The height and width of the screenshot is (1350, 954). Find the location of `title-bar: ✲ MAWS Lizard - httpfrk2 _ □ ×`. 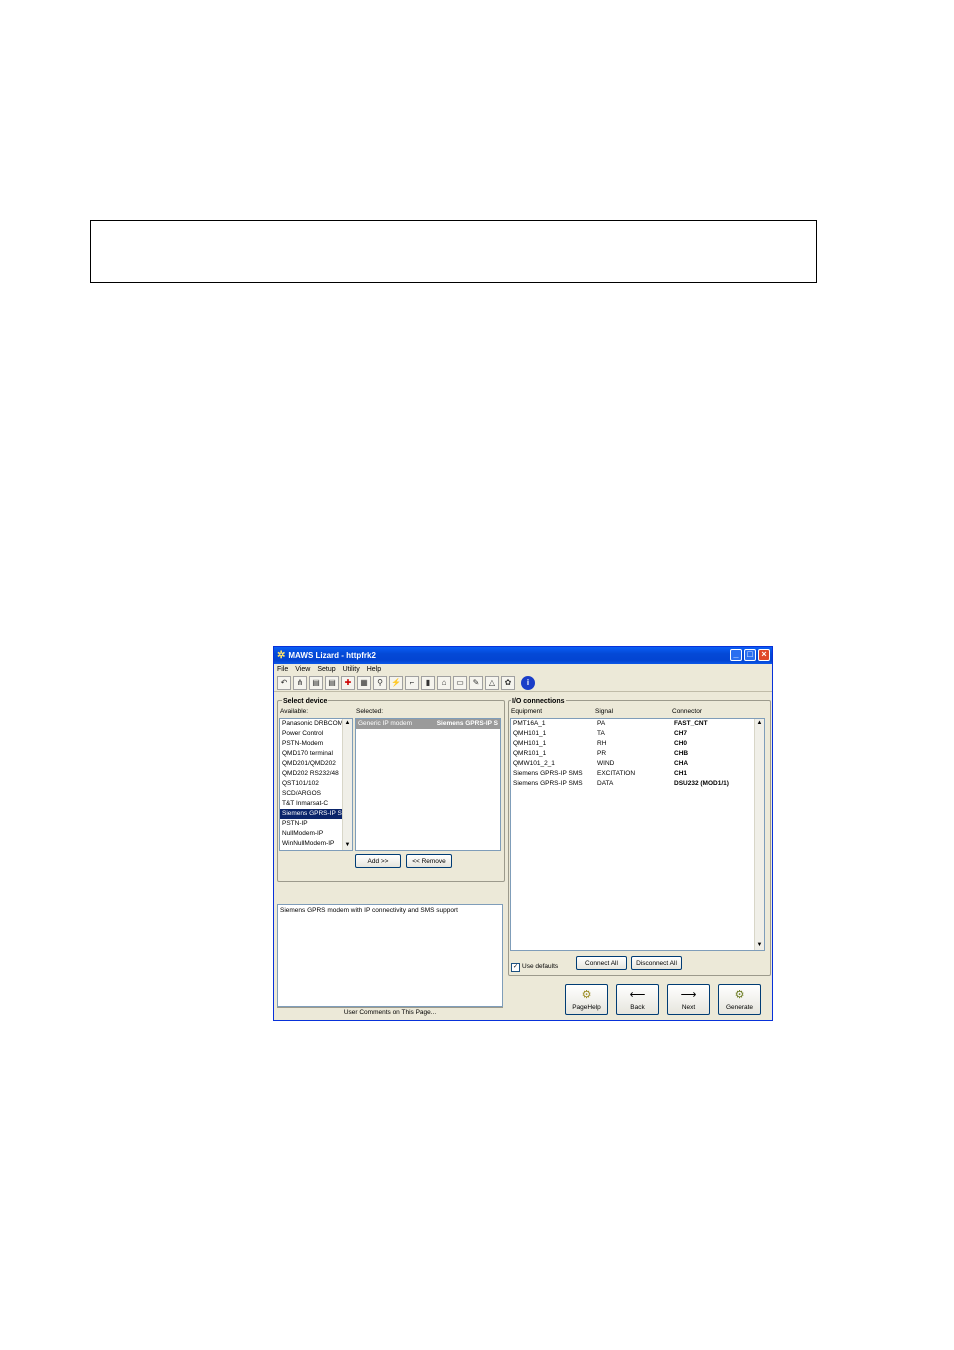

title-bar: ✲ MAWS Lizard - httpfrk2 _ □ × is located at coordinates (523, 655).